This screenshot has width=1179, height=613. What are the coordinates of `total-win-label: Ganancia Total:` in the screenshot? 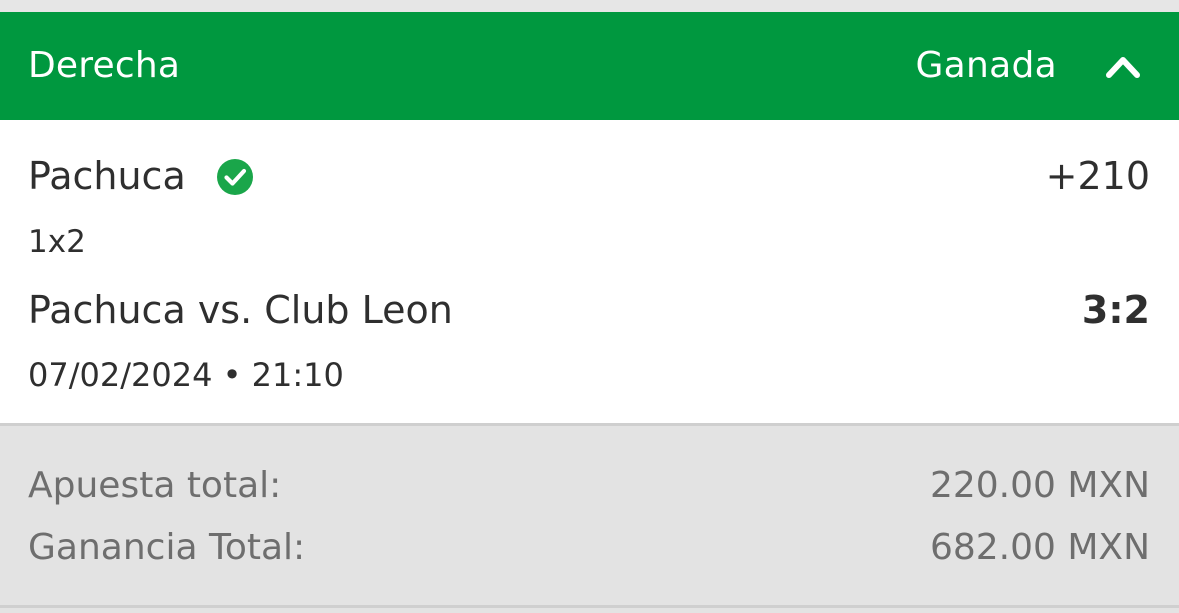 It's located at (167, 547).